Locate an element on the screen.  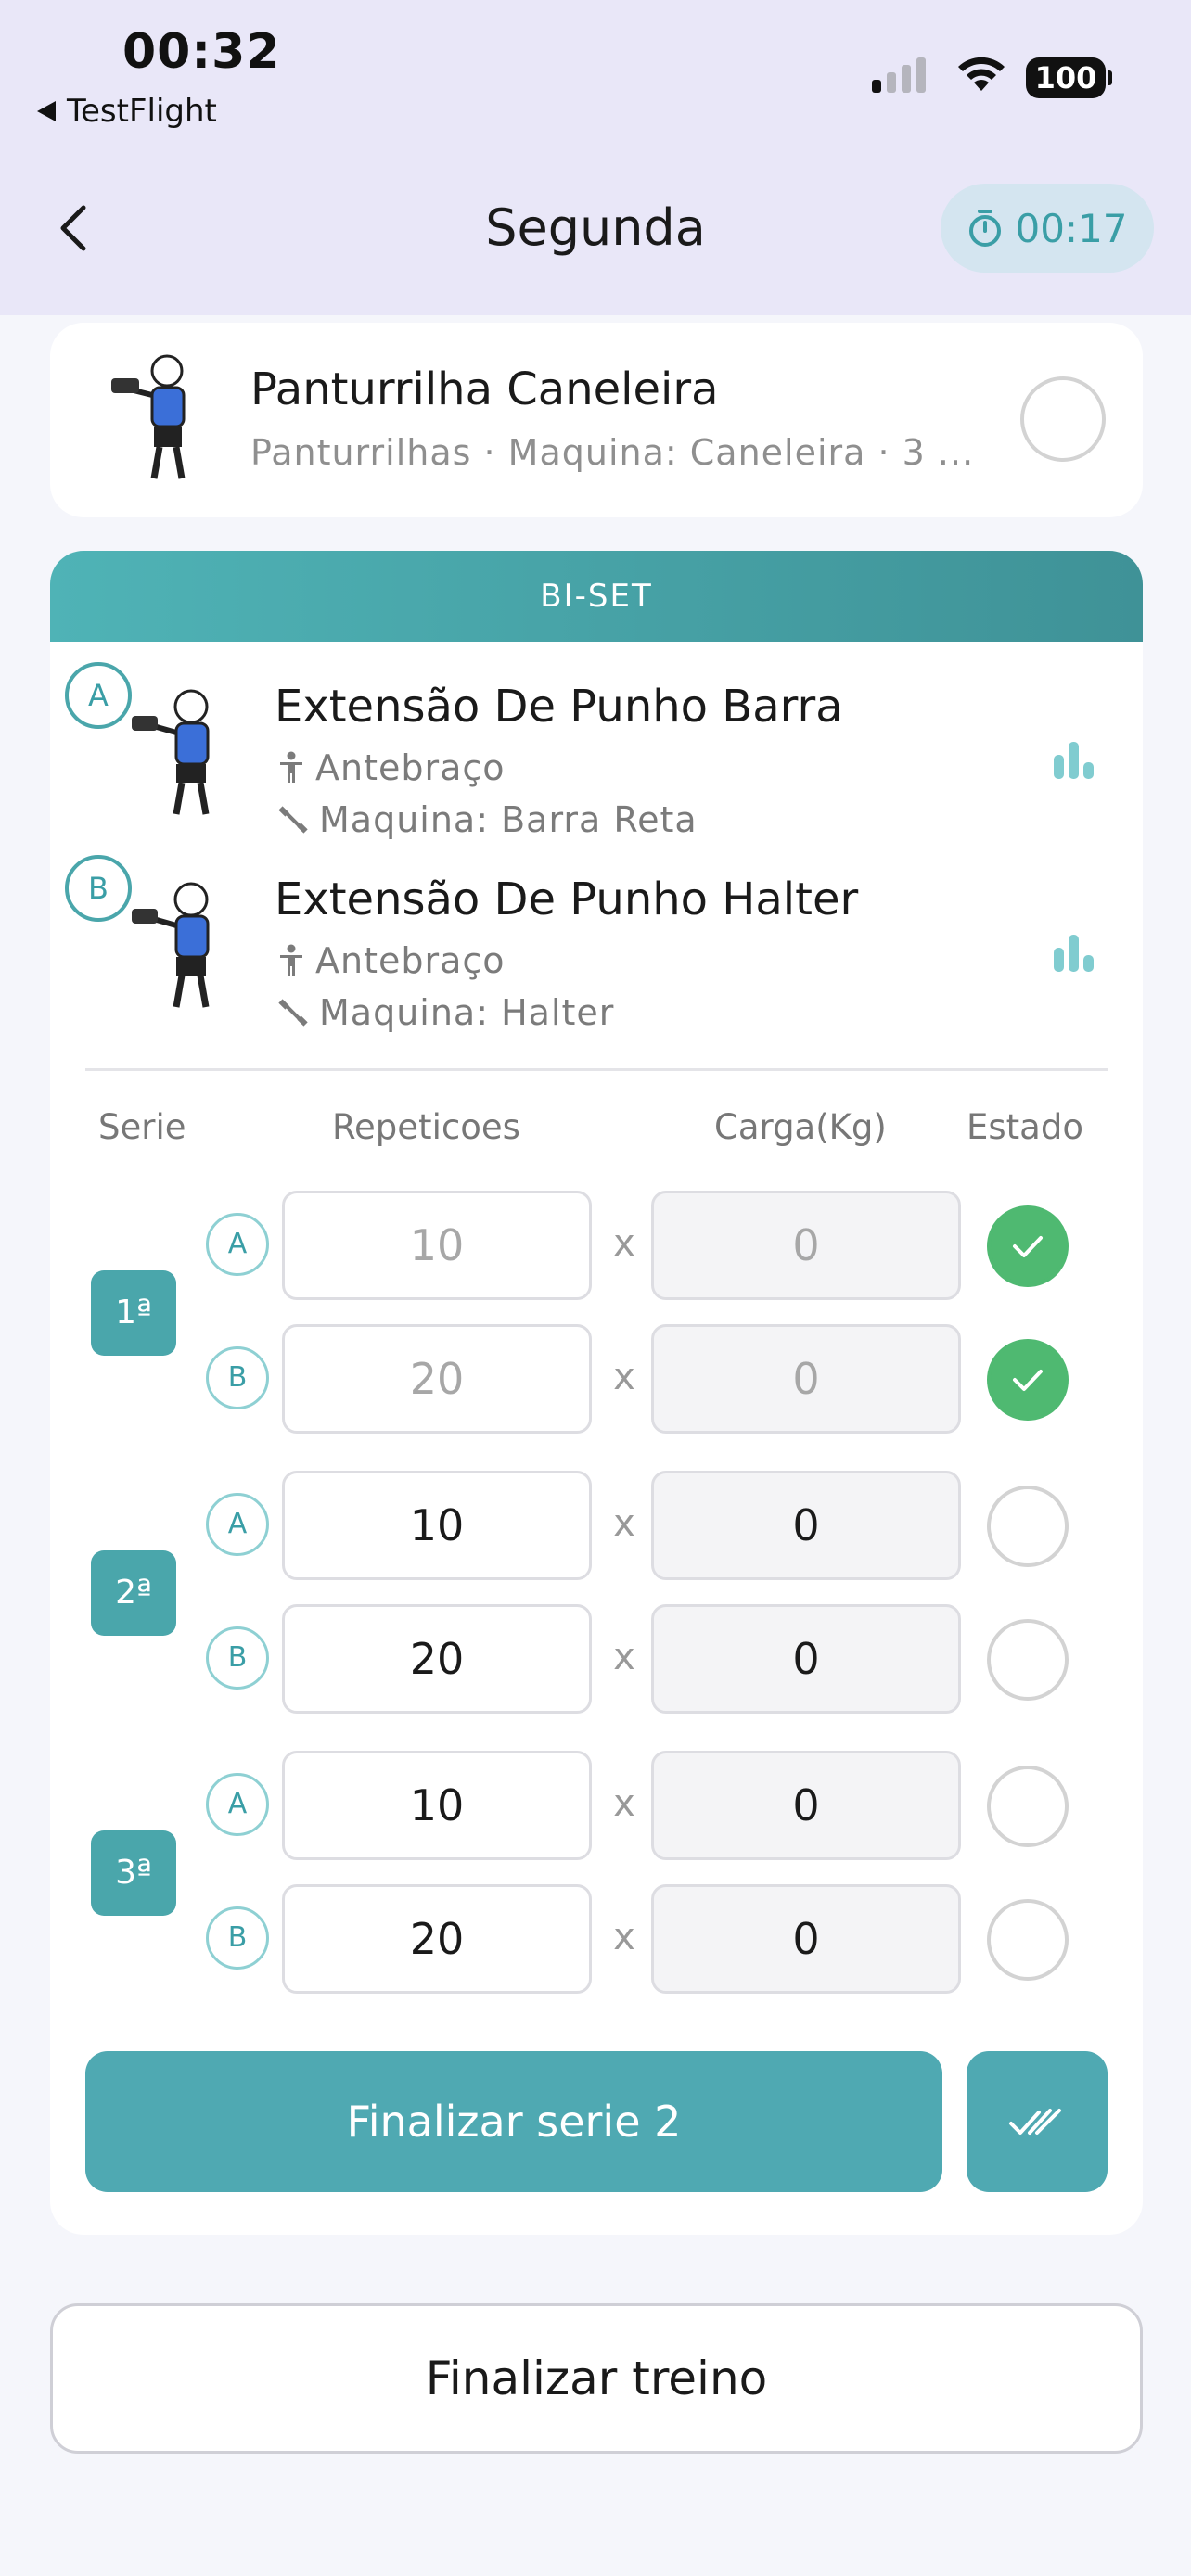
column-header-load: Carga(Kg) is located at coordinates (801, 1127).